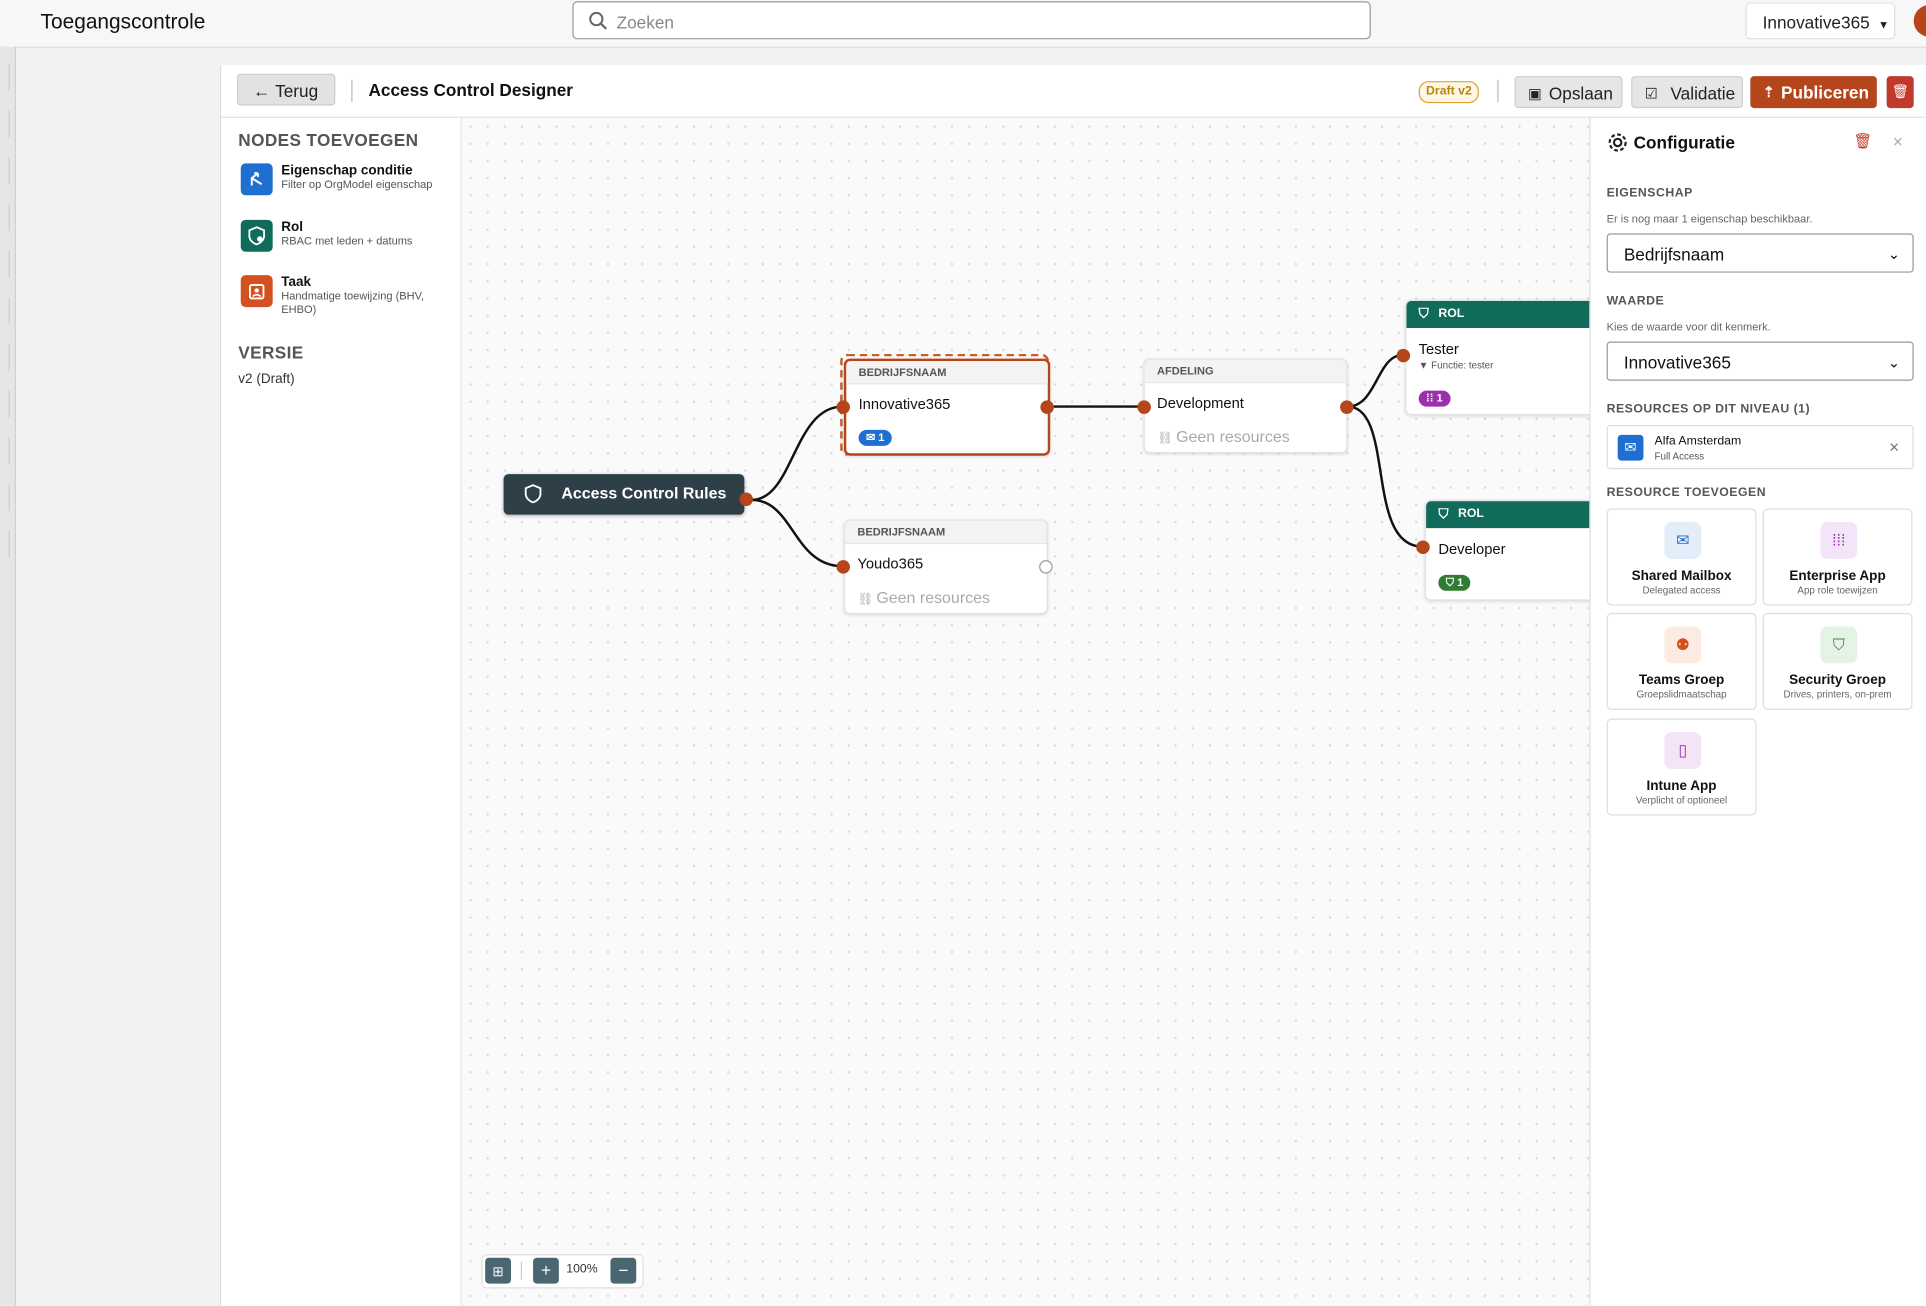 This screenshot has height=1306, width=1926. Describe the element at coordinates (1898, 141) in the screenshot. I see `close-icon: ×` at that location.